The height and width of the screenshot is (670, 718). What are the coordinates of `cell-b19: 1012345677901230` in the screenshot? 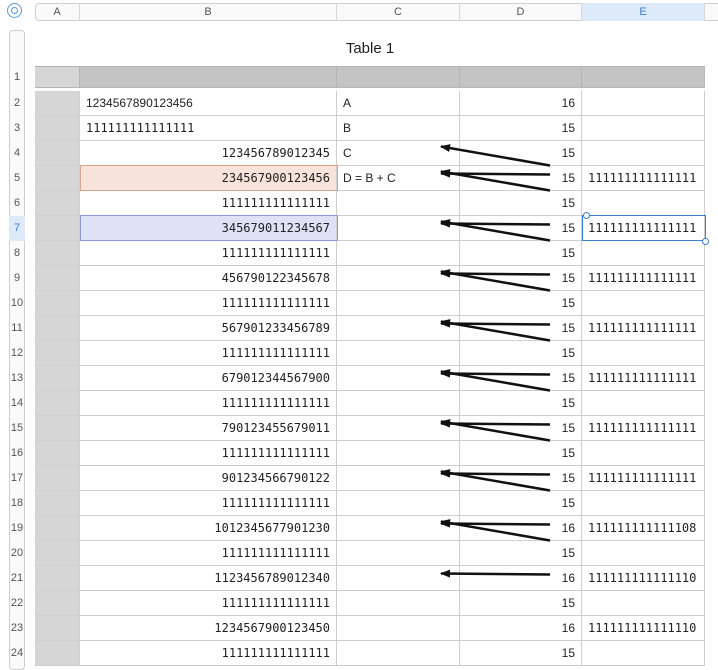 It's located at (208, 528).